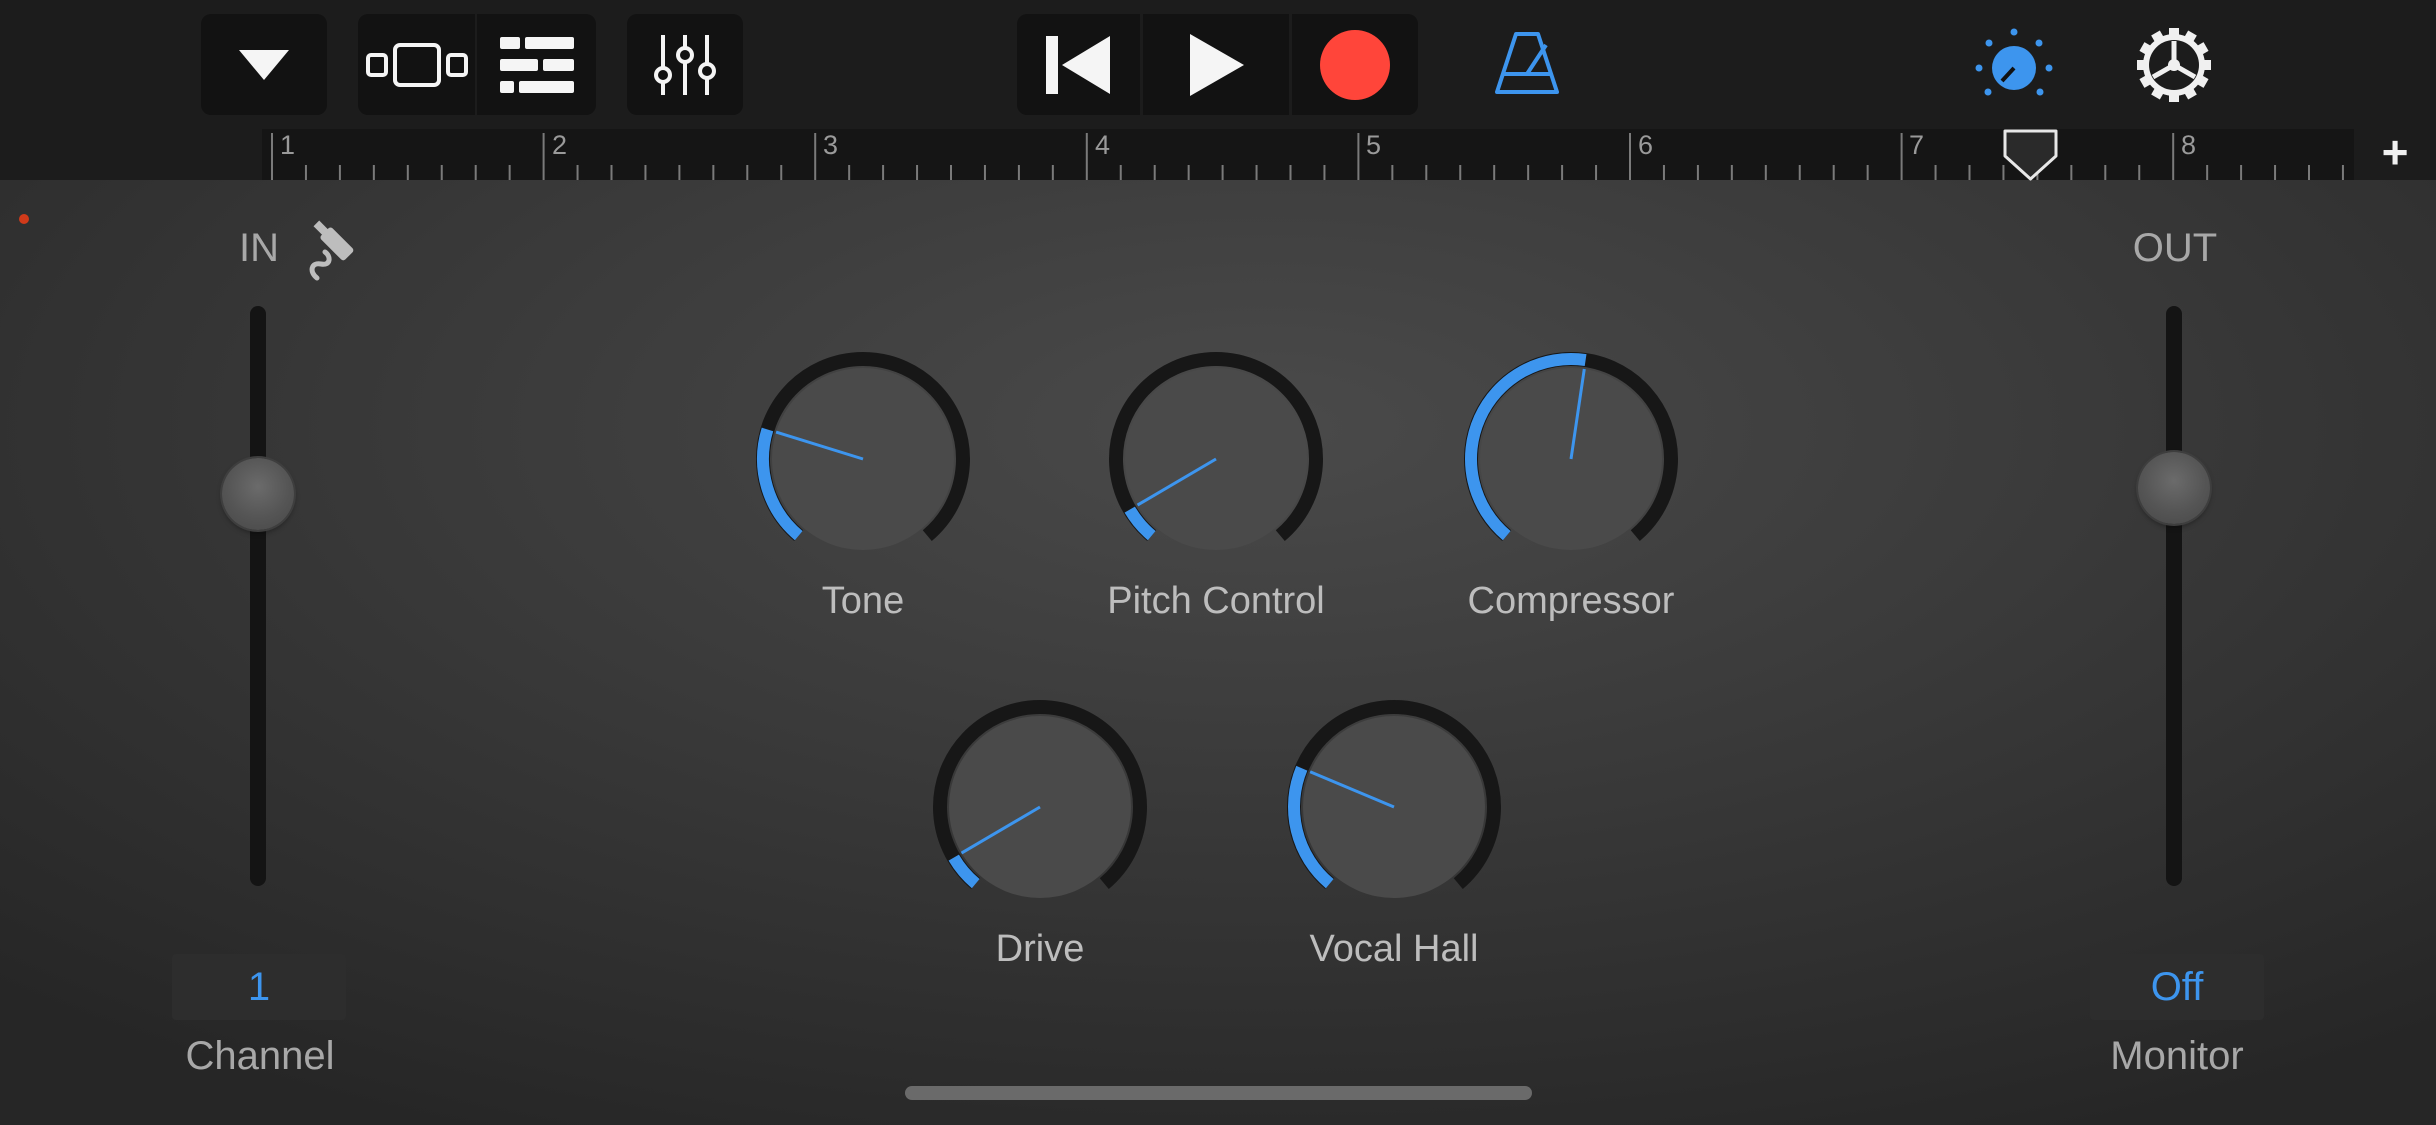  I want to click on gear-icon, so click(2174, 65).